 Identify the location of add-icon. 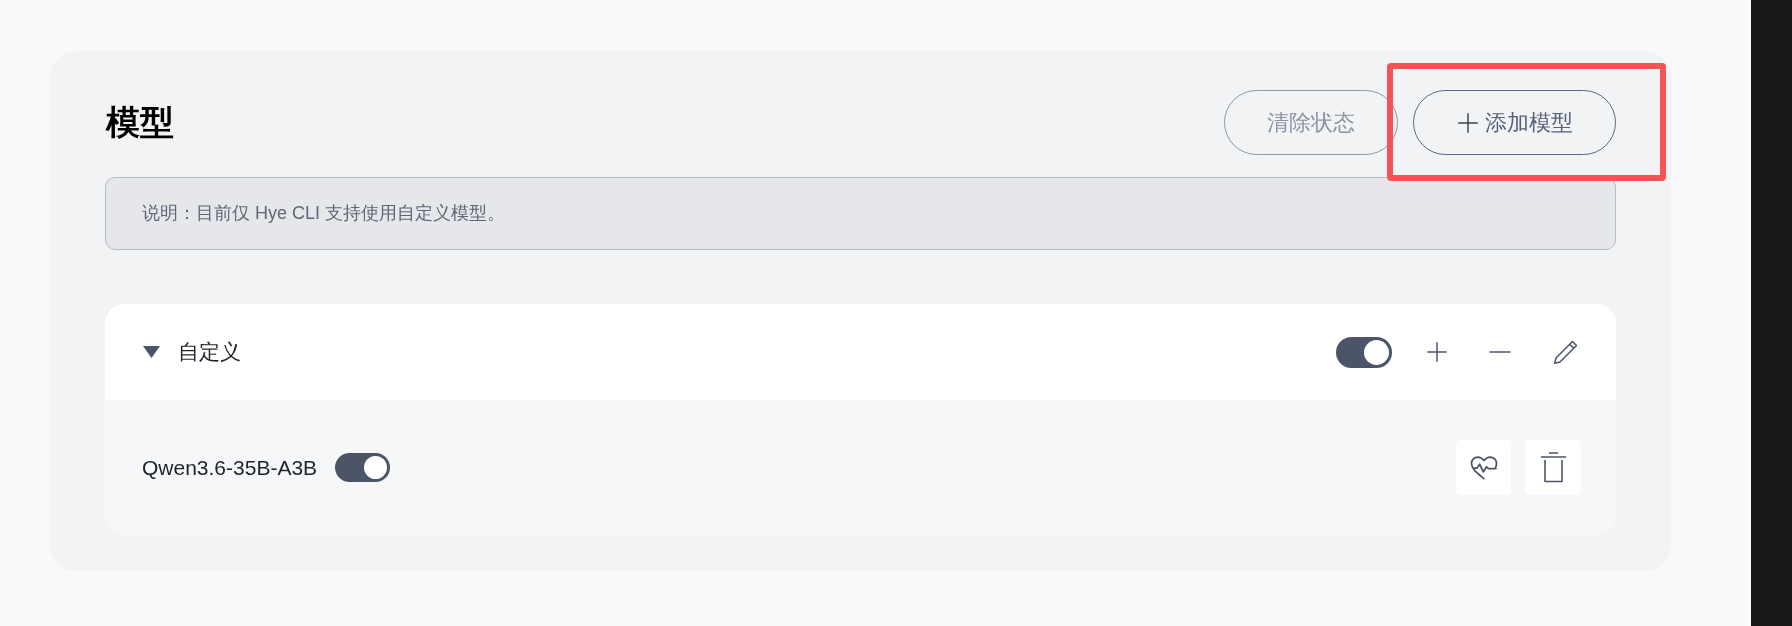
(1437, 352).